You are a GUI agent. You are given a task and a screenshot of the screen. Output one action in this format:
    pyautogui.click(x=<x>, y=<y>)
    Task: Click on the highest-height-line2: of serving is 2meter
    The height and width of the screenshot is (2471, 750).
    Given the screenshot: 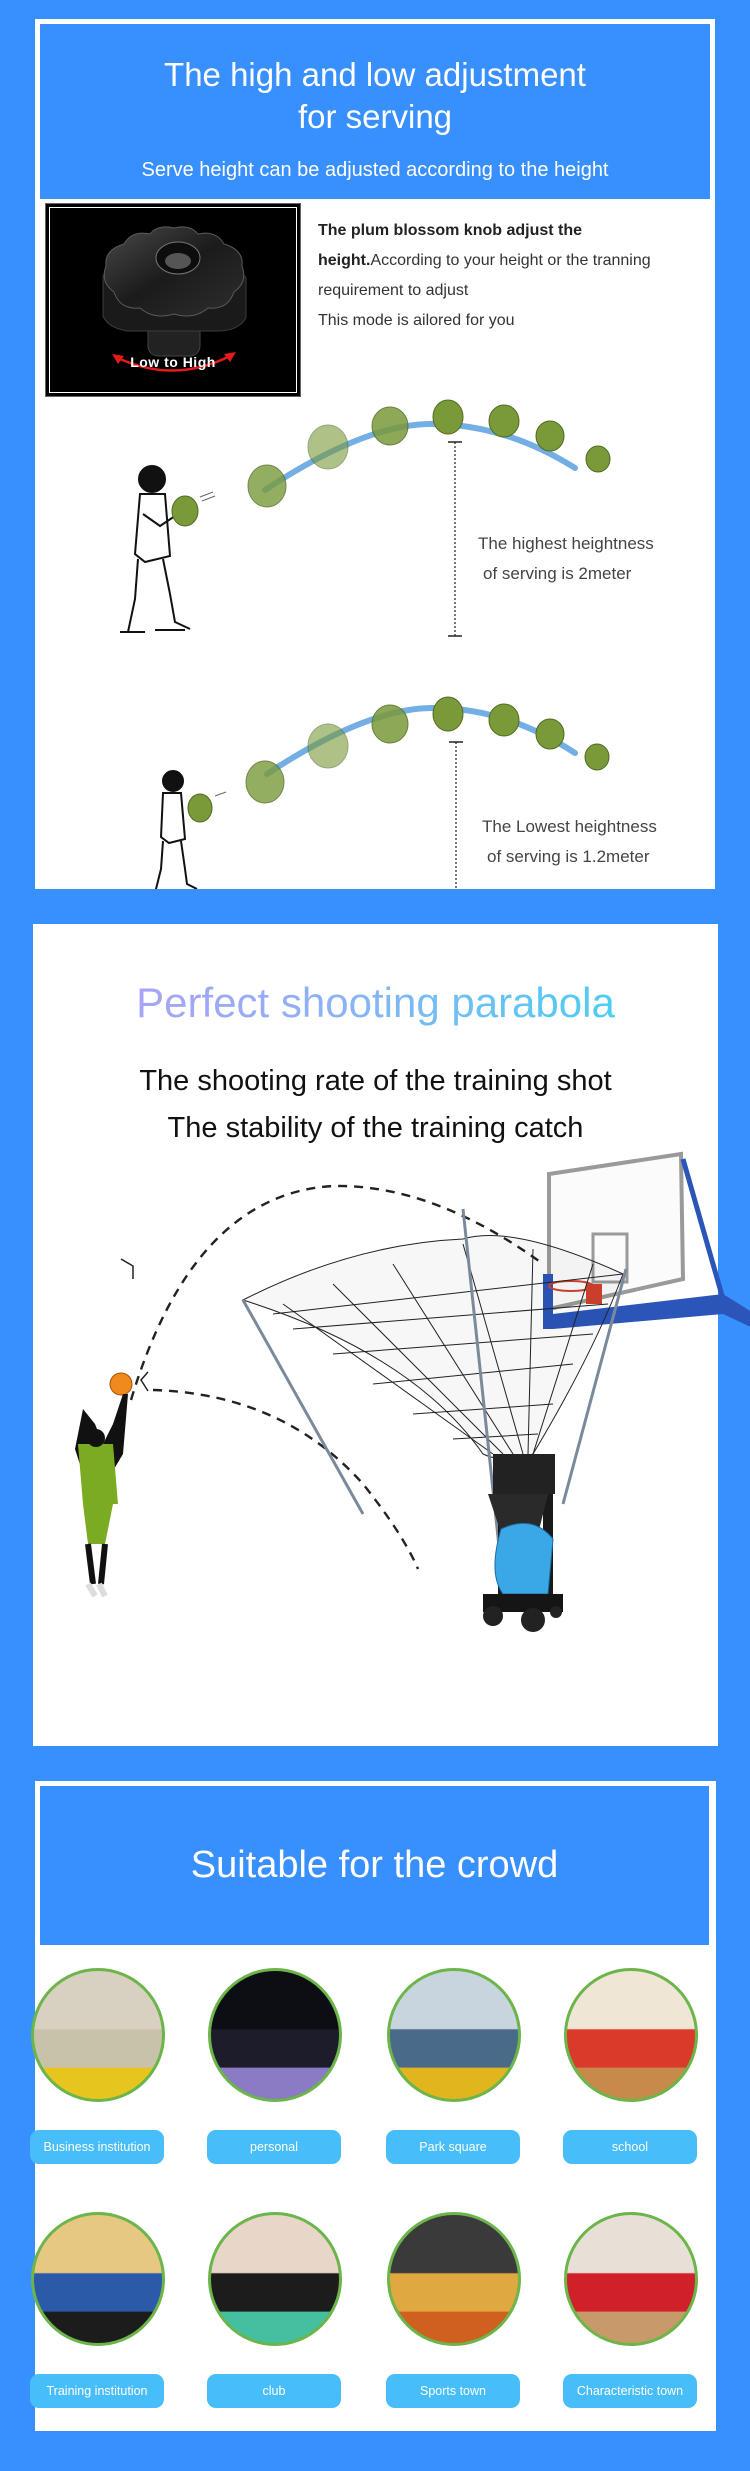 What is the action you would take?
    pyautogui.click(x=557, y=573)
    